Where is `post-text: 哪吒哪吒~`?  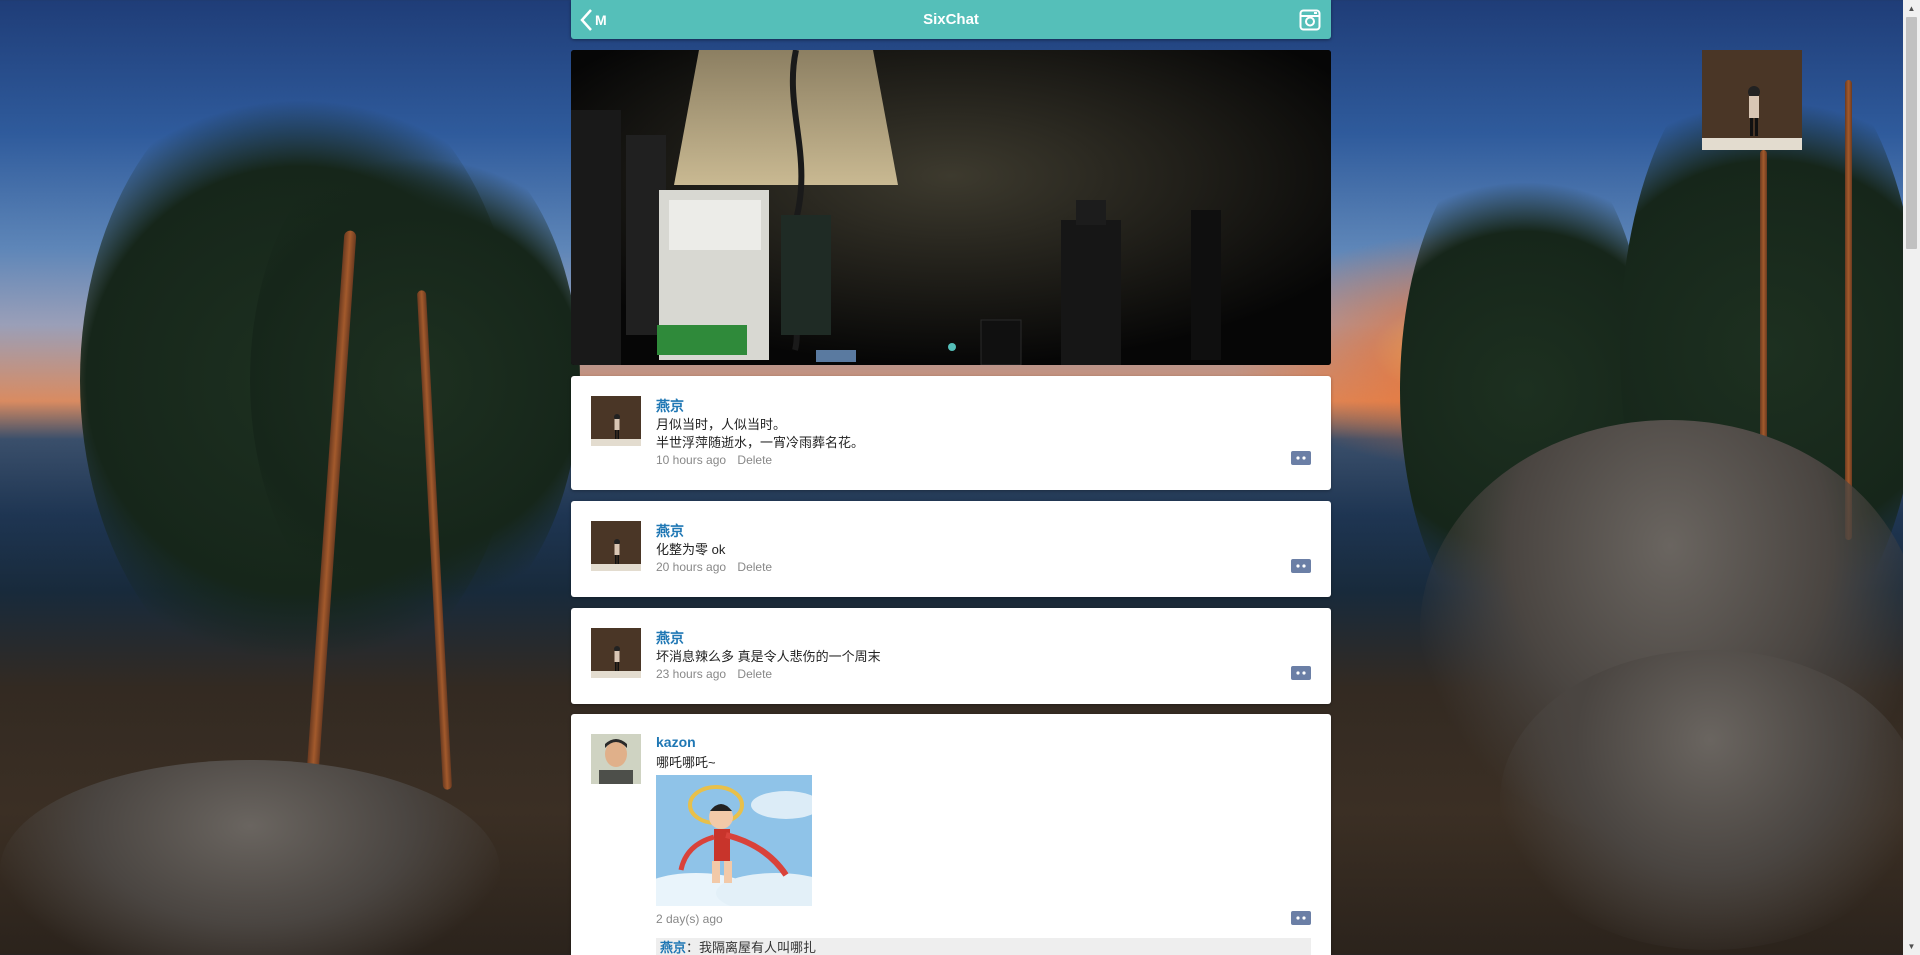
post-text: 哪吒哪吒~ is located at coordinates (686, 763).